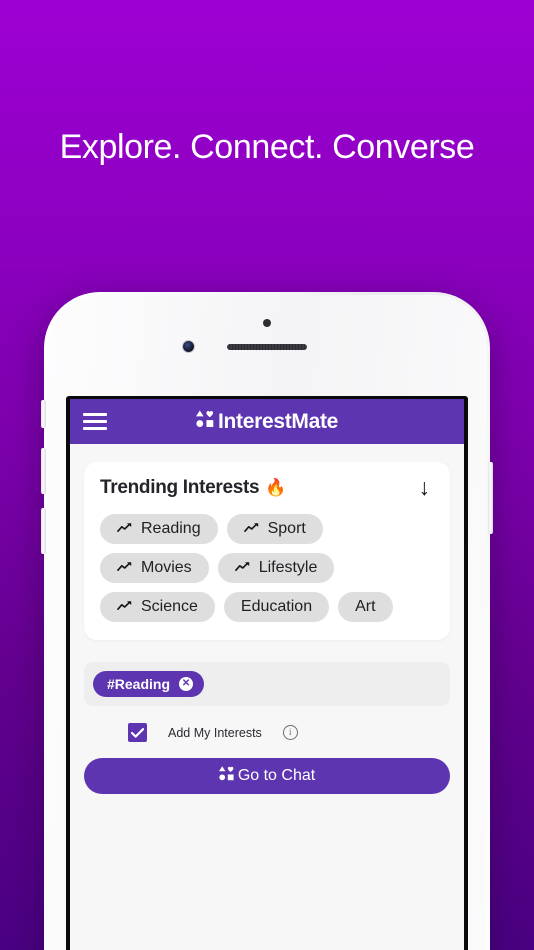 Image resolution: width=534 pixels, height=950 pixels. What do you see at coordinates (171, 528) in the screenshot?
I see `interest-chip-label: Reading` at bounding box center [171, 528].